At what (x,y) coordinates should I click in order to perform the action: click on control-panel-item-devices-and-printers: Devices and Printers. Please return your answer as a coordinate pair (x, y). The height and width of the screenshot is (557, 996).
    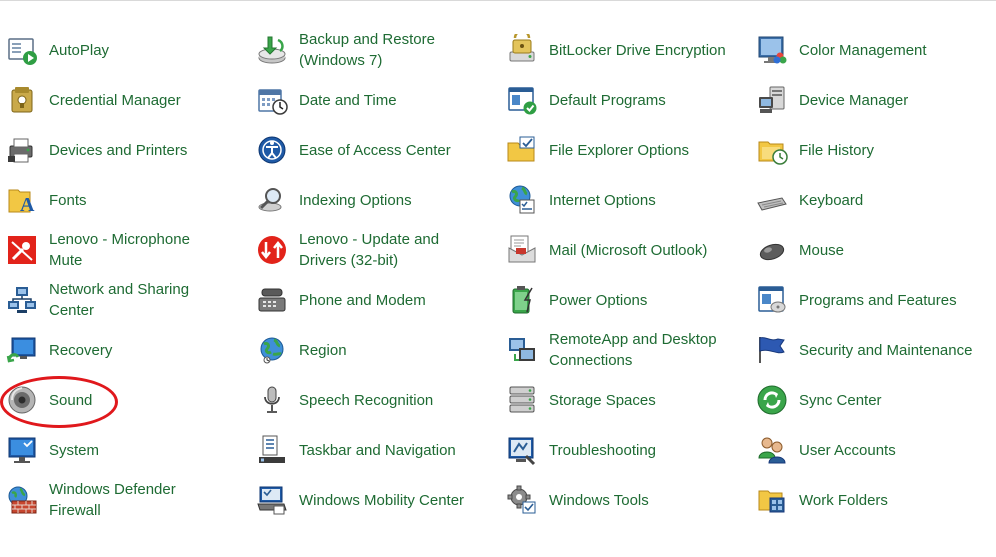
    Looking at the image, I should click on (125, 150).